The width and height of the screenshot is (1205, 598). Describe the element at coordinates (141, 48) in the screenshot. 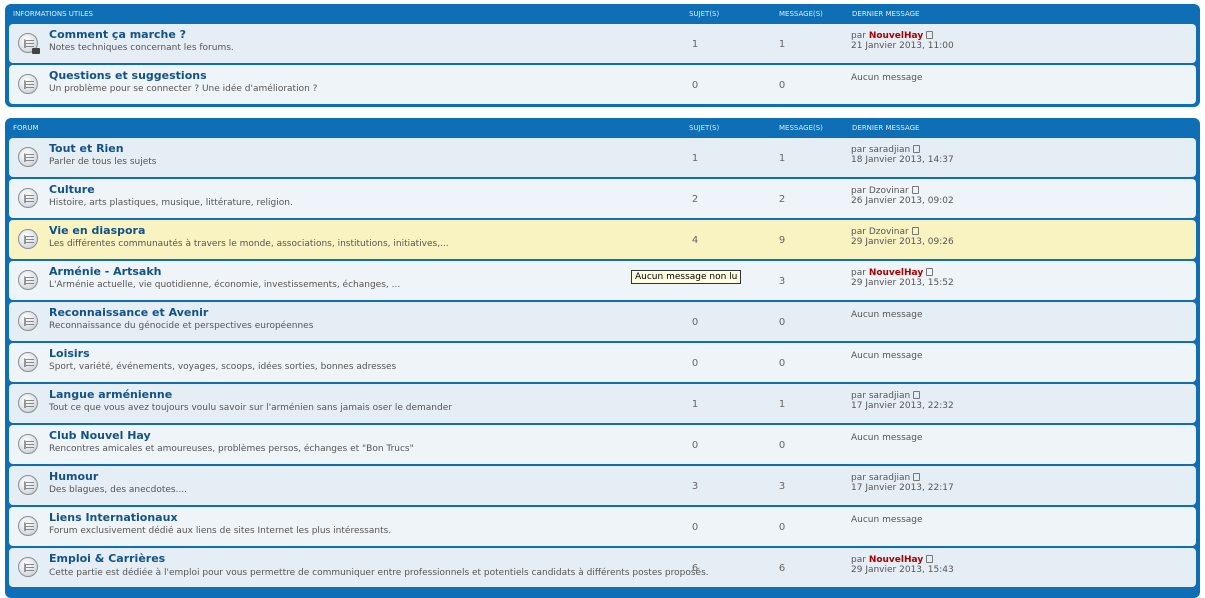

I see `forum-description: Notes techniques concernant les forums.` at that location.